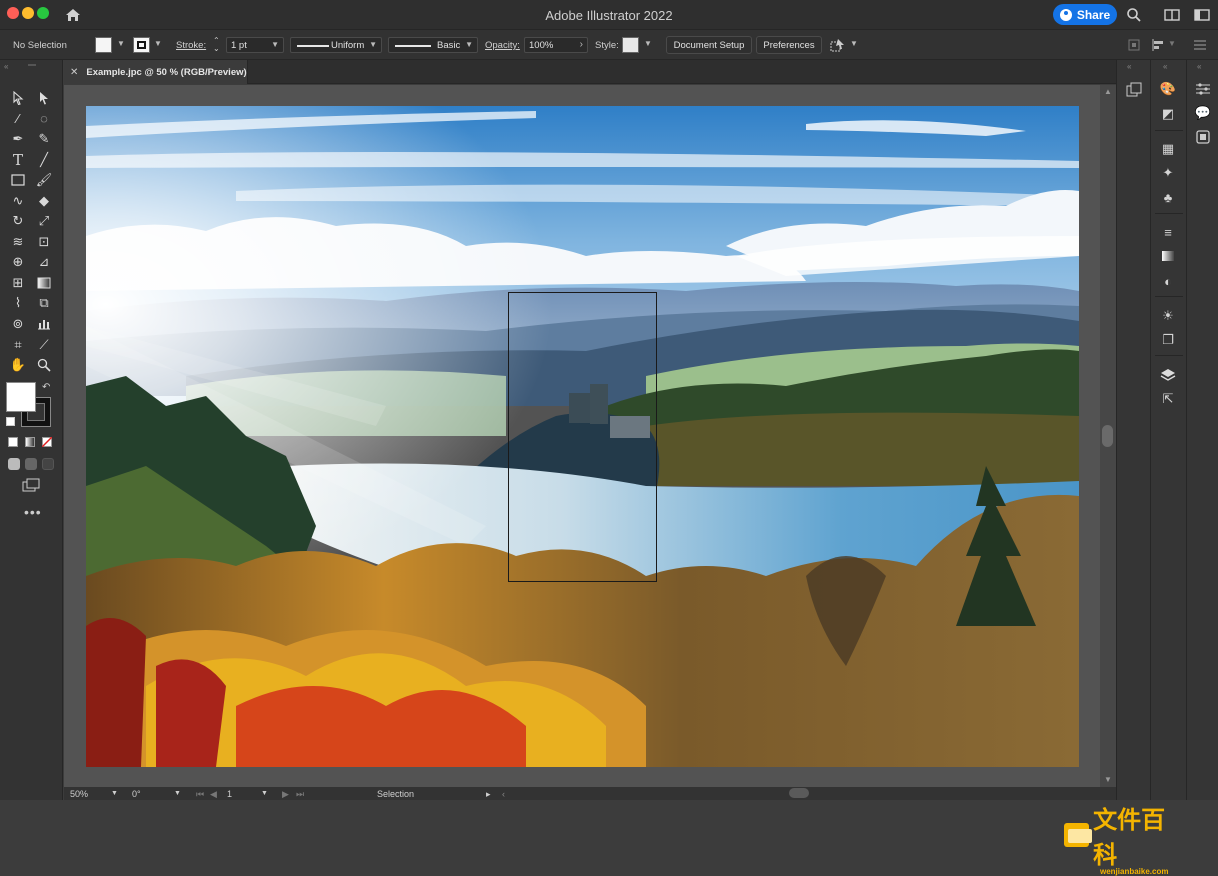  Describe the element at coordinates (18, 221) in the screenshot. I see `rotate-tool-icon: ↻` at that location.